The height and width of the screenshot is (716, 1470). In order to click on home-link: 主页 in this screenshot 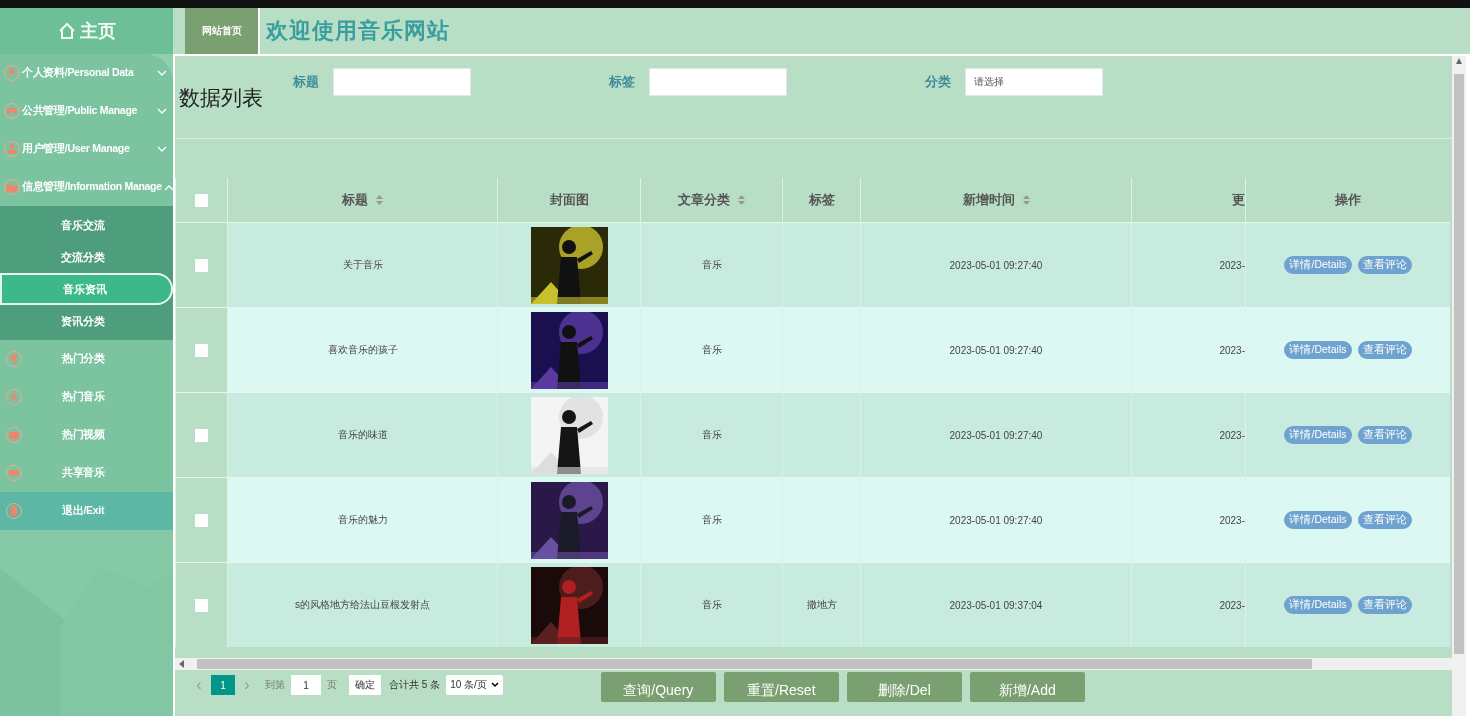, I will do `click(86, 31)`.